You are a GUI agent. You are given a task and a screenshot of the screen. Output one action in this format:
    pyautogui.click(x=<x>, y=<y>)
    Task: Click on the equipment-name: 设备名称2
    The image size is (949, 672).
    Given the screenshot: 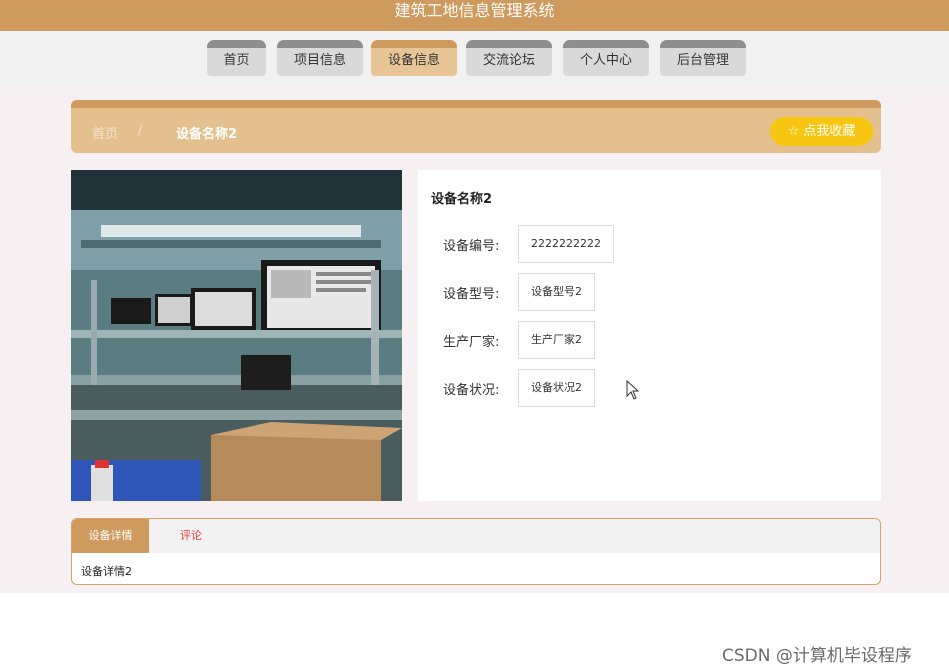 What is the action you would take?
    pyautogui.click(x=462, y=199)
    